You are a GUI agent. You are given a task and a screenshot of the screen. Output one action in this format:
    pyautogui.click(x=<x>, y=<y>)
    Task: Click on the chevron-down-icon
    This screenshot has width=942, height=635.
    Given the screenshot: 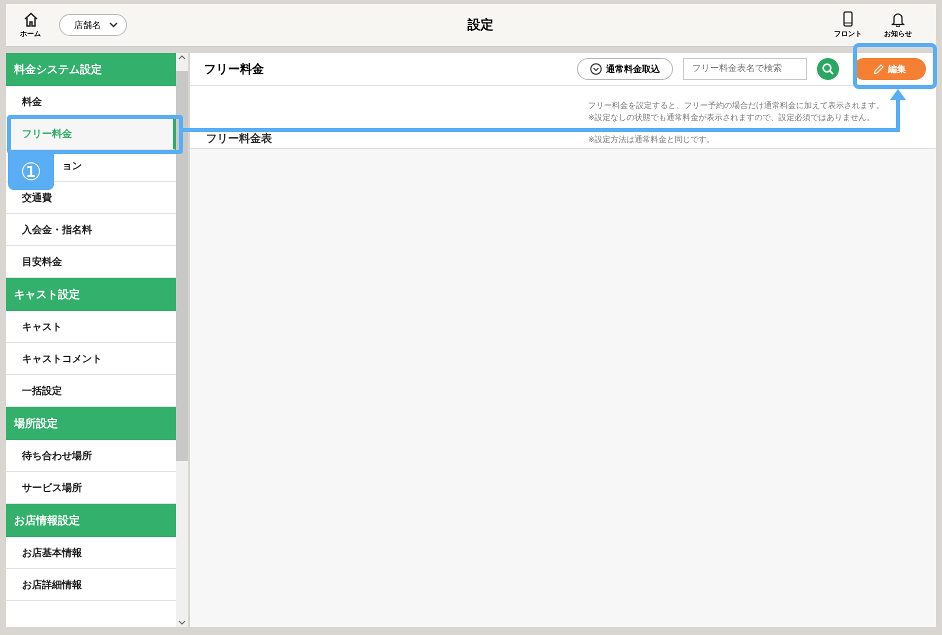 What is the action you would take?
    pyautogui.click(x=113, y=25)
    